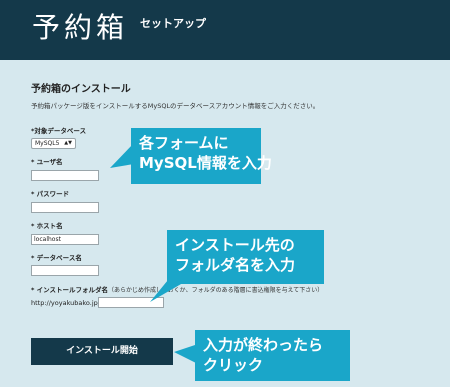 The width and height of the screenshot is (450, 387). Describe the element at coordinates (56, 258) in the screenshot. I see `database-label: * データベース名` at that location.